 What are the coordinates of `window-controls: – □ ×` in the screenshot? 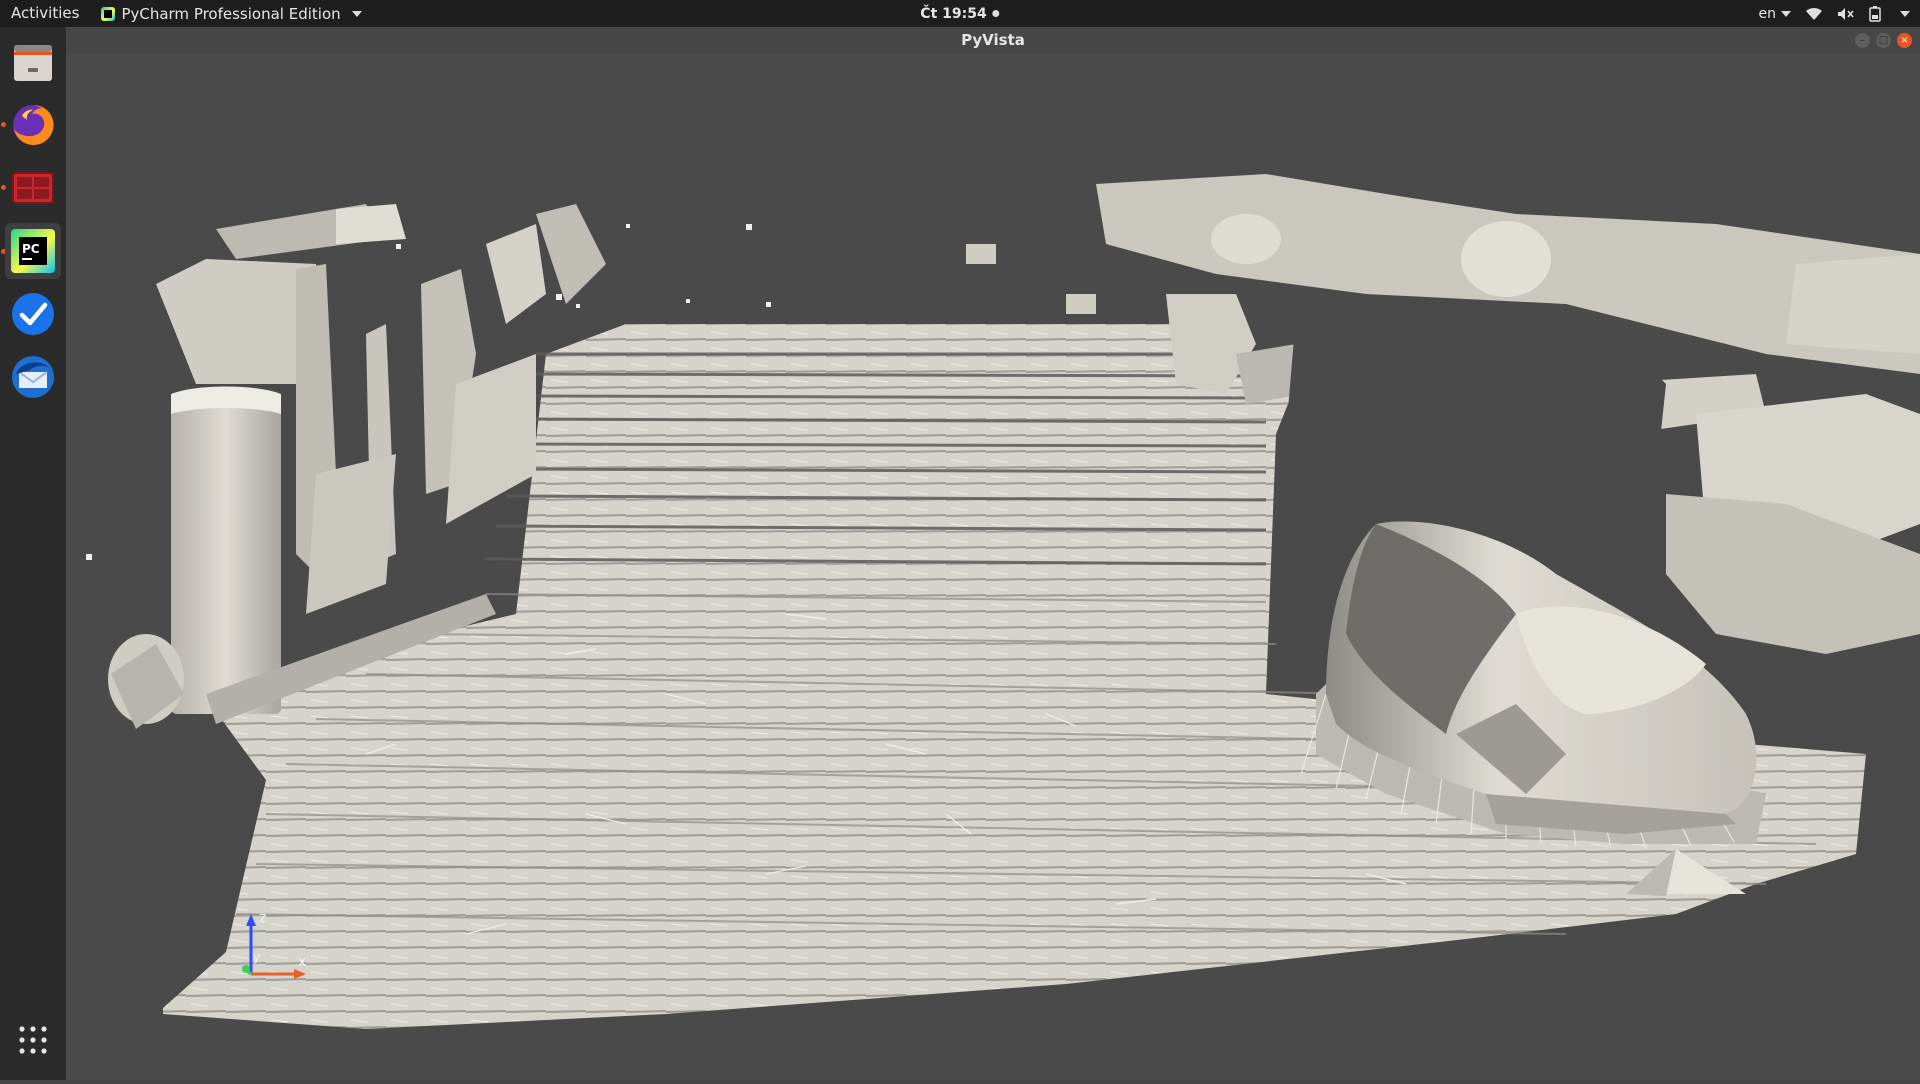 It's located at (1883, 40).